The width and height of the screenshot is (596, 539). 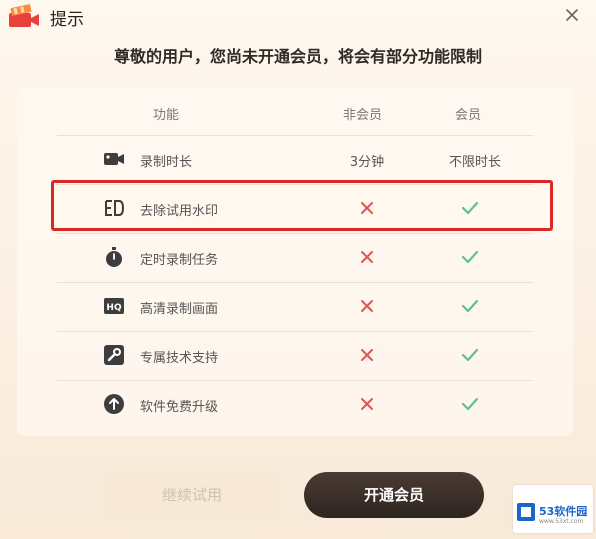 I want to click on header-non-member: 非会员, so click(x=363, y=115).